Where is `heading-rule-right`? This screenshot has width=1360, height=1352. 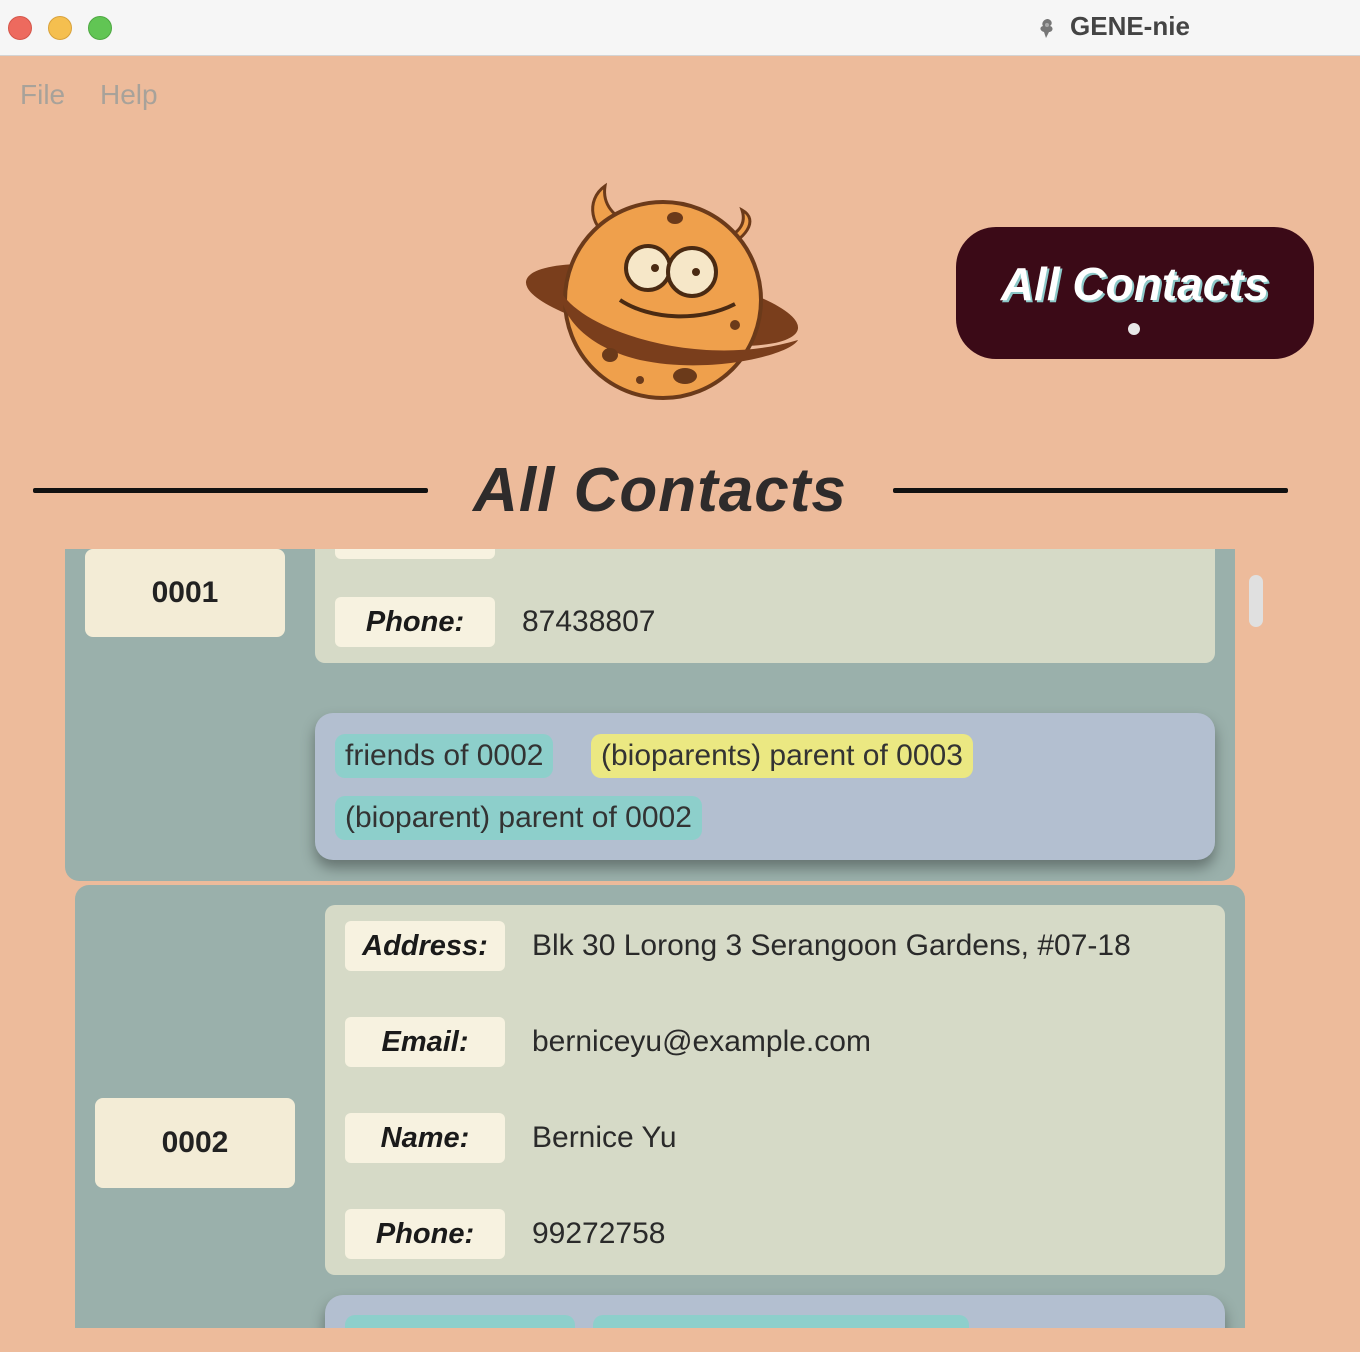
heading-rule-right is located at coordinates (1090, 490).